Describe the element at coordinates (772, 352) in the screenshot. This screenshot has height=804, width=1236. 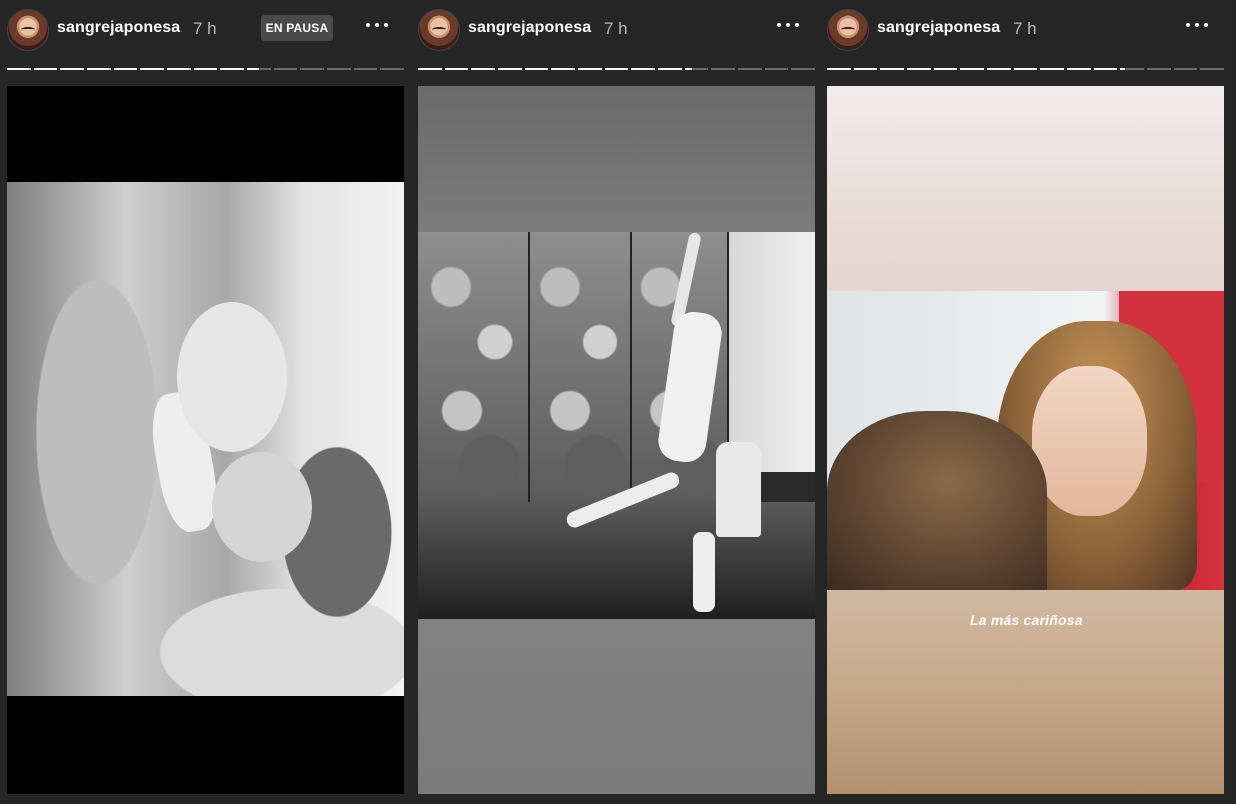
I see `wall-area` at that location.